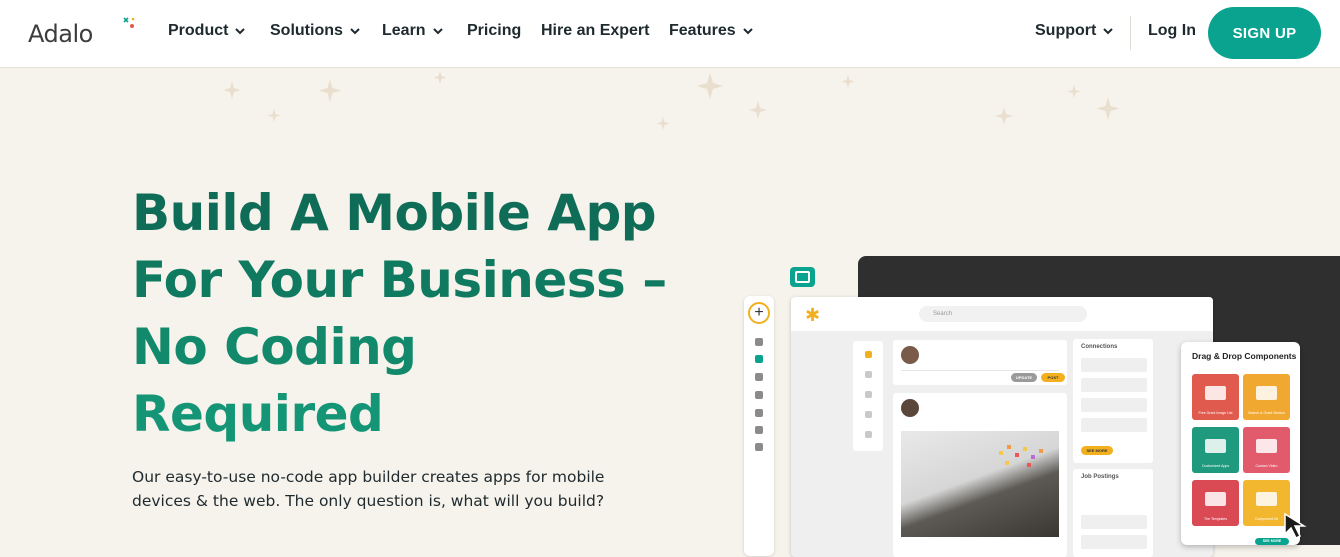 The image size is (1340, 557). I want to click on login-link: Log In, so click(1172, 31).